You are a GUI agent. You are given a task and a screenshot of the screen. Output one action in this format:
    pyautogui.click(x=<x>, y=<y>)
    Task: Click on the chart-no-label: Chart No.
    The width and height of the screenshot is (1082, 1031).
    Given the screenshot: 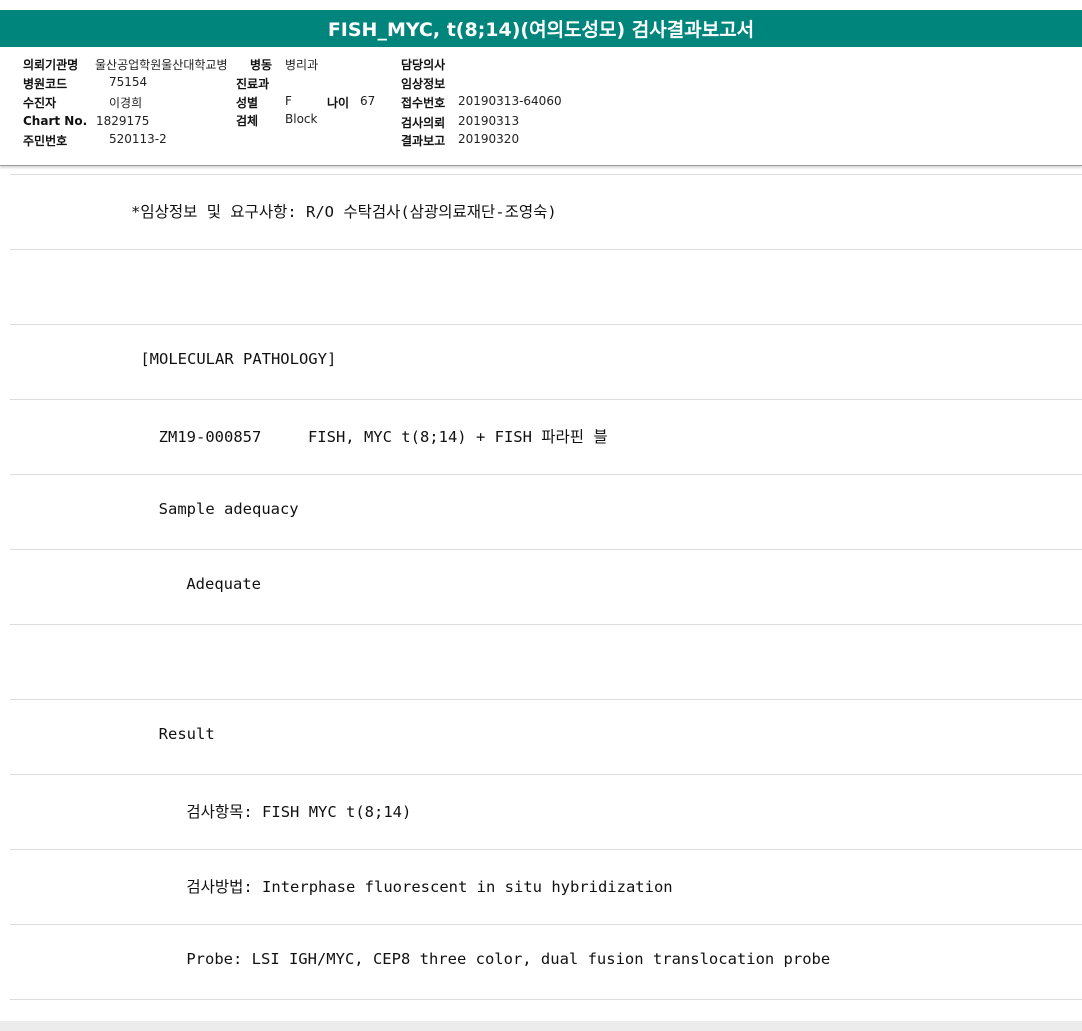 What is the action you would take?
    pyautogui.click(x=55, y=121)
    